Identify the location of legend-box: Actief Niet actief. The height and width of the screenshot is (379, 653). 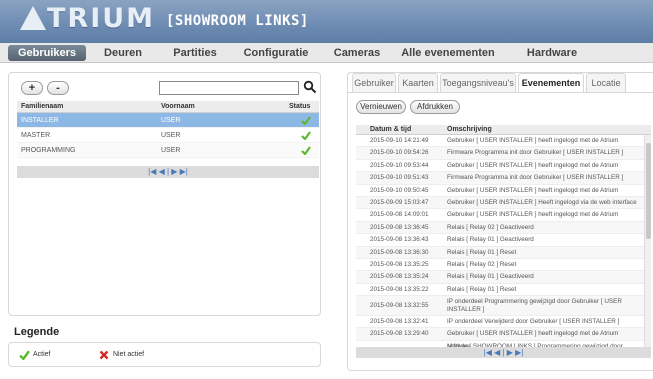
(164, 354).